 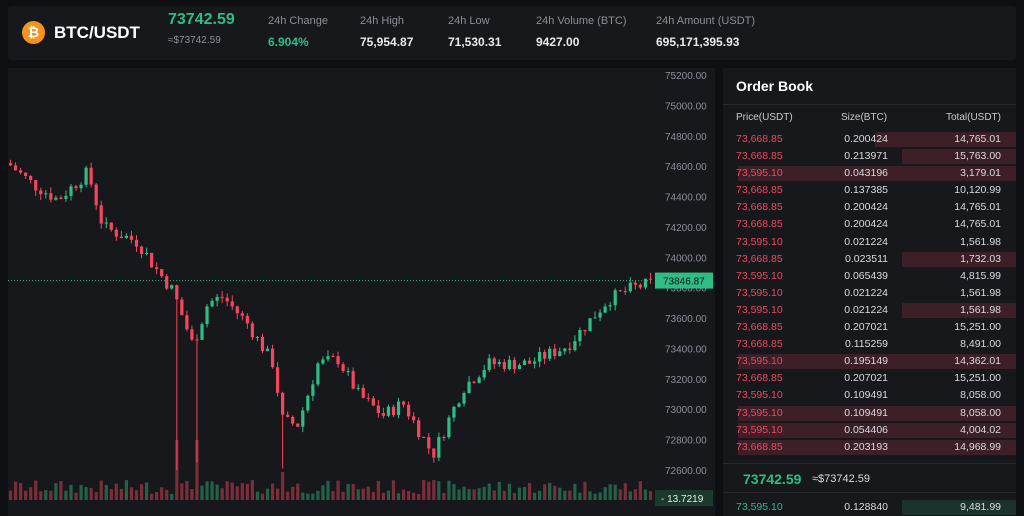 What do you see at coordinates (866, 190) in the screenshot?
I see `ask-size: 0.137385` at bounding box center [866, 190].